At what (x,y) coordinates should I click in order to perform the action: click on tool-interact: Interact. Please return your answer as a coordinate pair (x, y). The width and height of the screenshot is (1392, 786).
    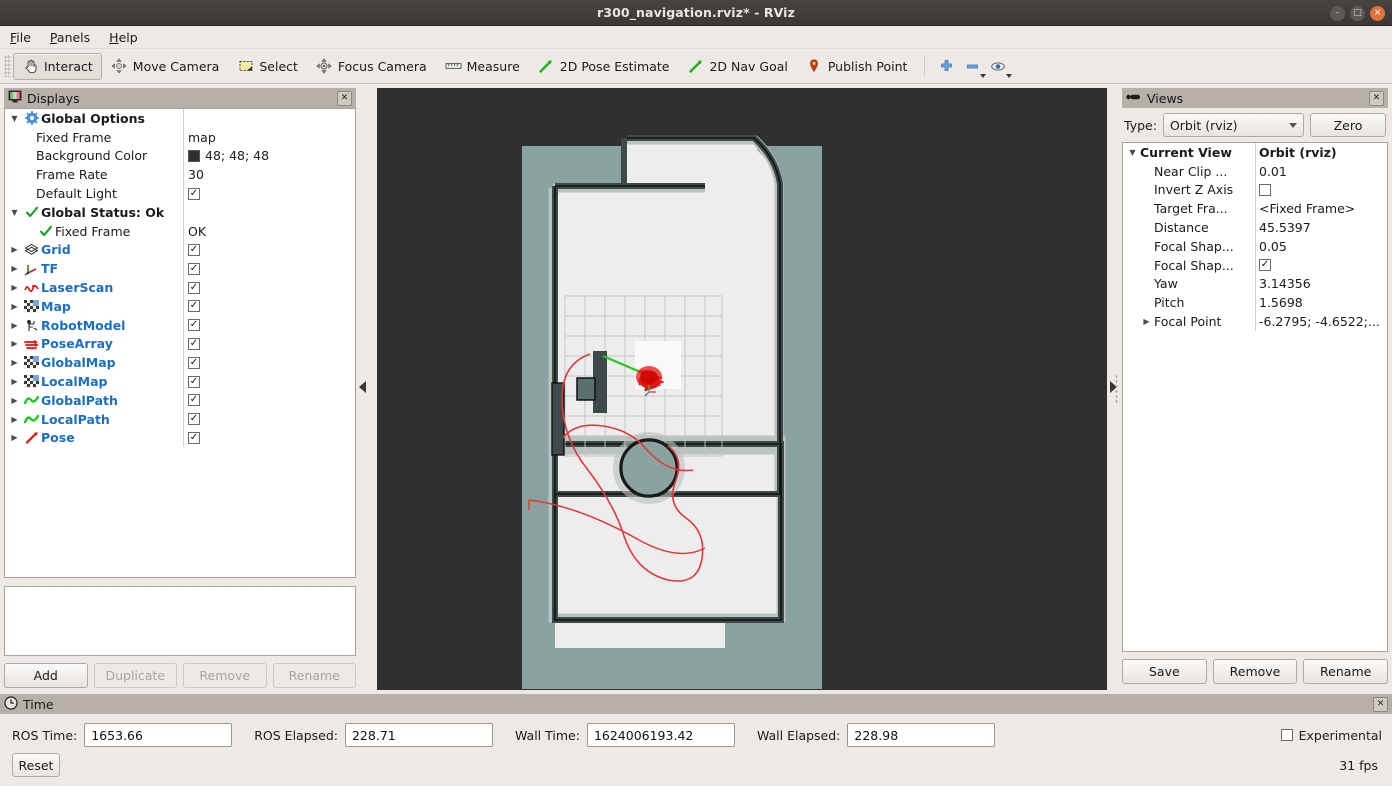
    Looking at the image, I should click on (57, 66).